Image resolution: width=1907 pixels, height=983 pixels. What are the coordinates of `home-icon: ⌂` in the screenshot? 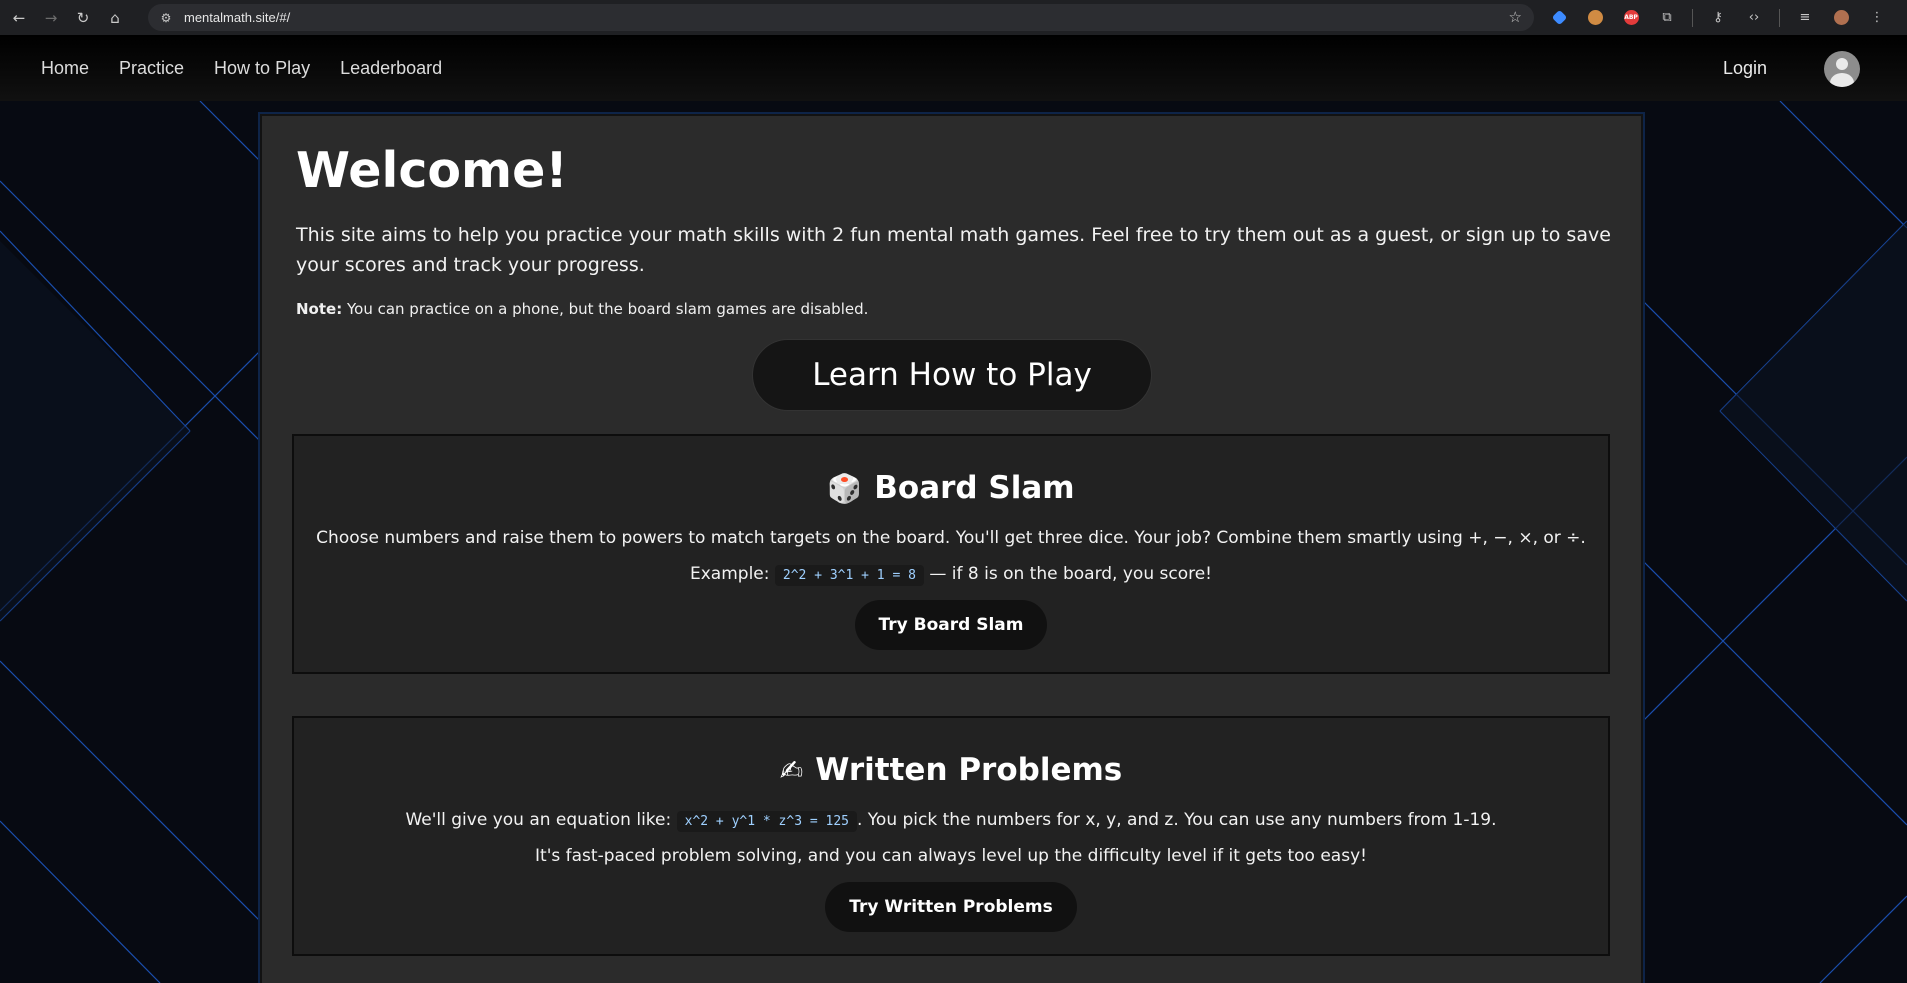 It's located at (115, 18).